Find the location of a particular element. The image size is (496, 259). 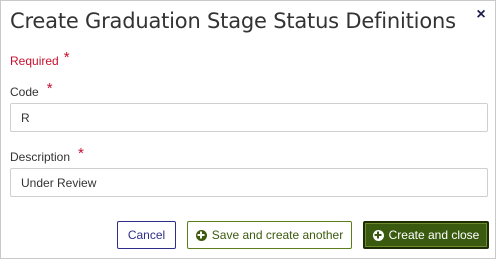

cancel-button: Cancel is located at coordinates (146, 235).